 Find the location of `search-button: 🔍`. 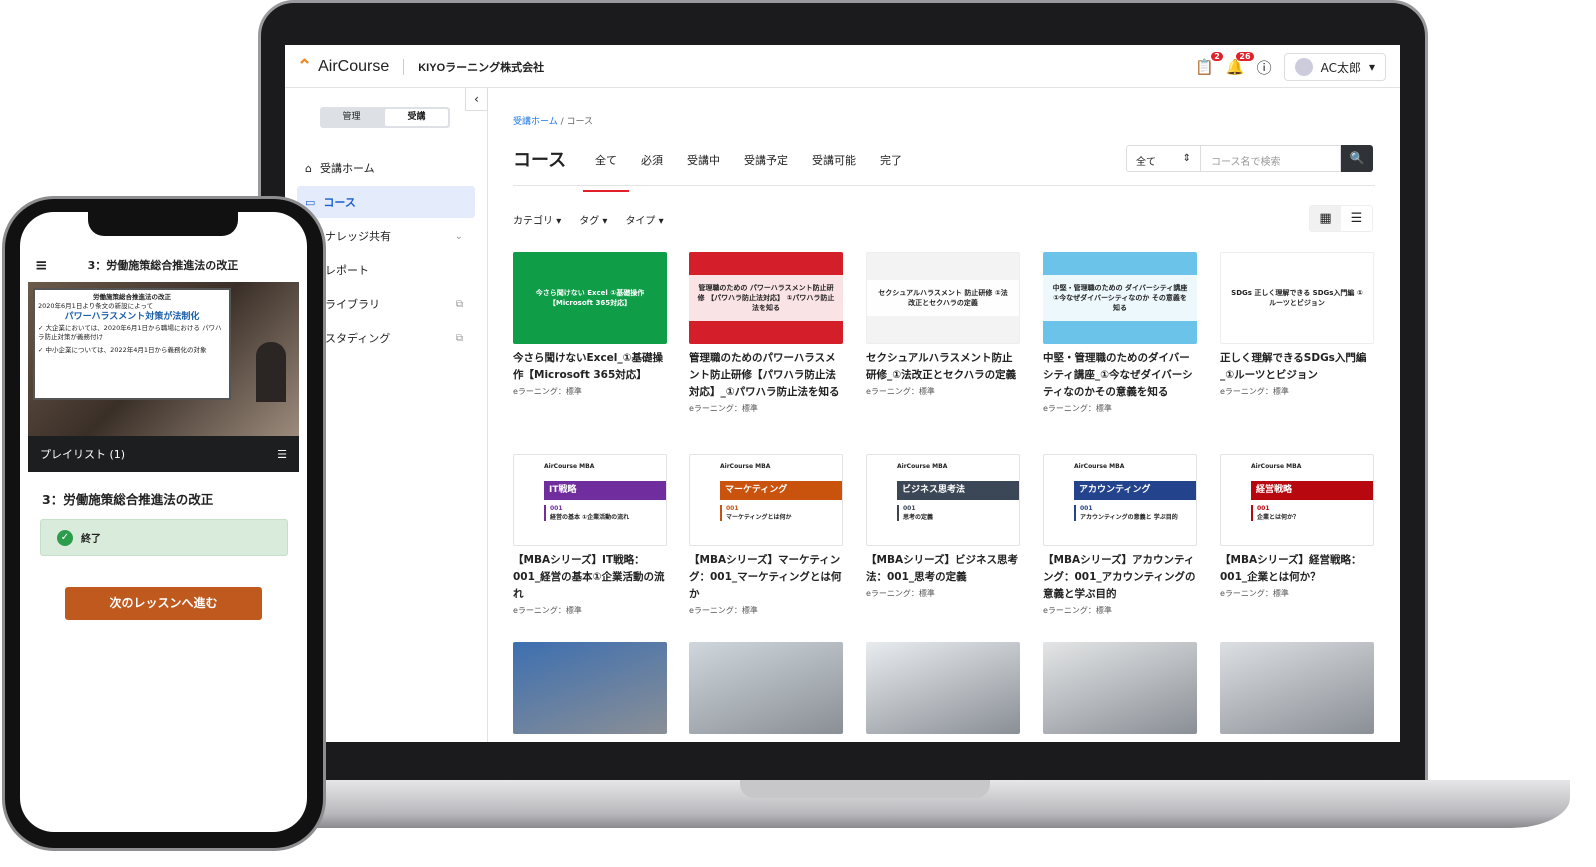

search-button: 🔍 is located at coordinates (1357, 158).